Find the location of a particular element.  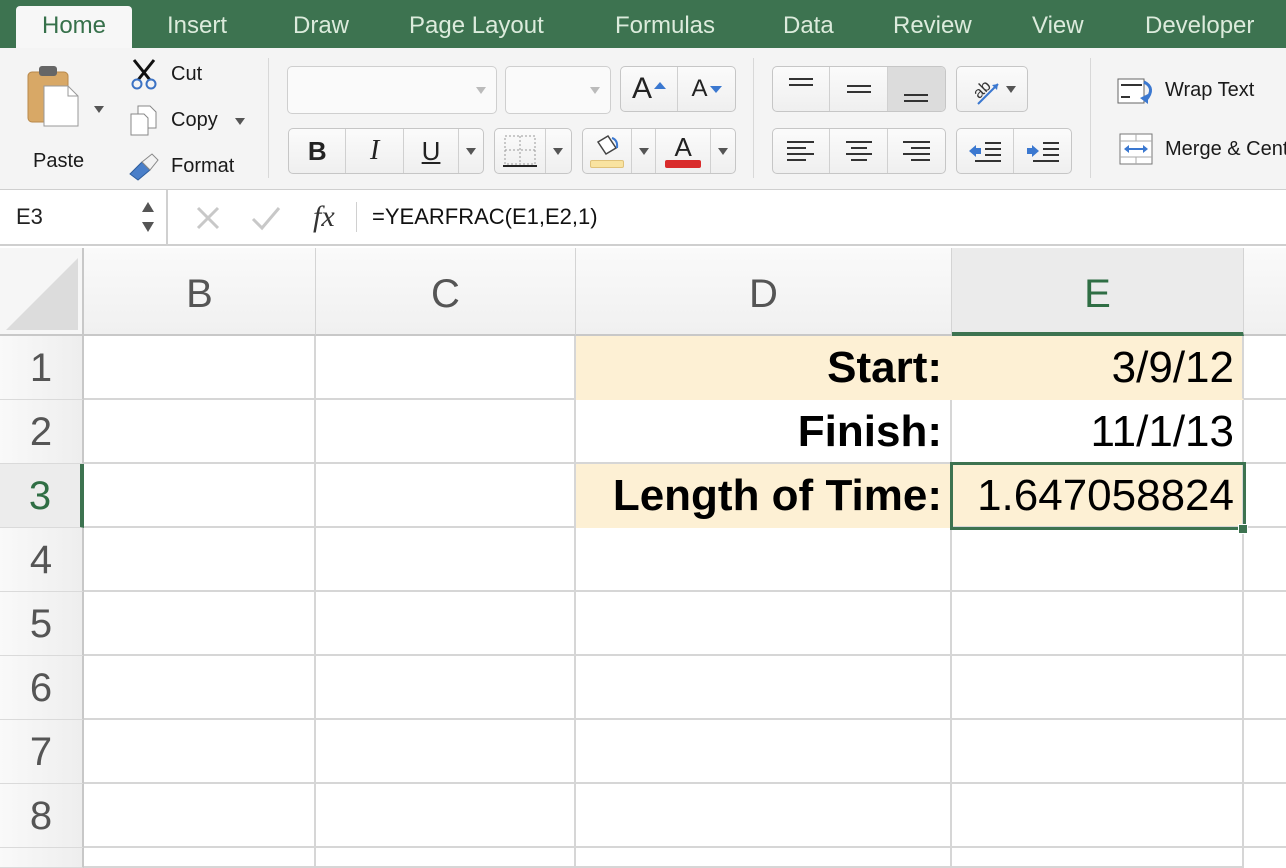

cell-f4 is located at coordinates (1265, 560).